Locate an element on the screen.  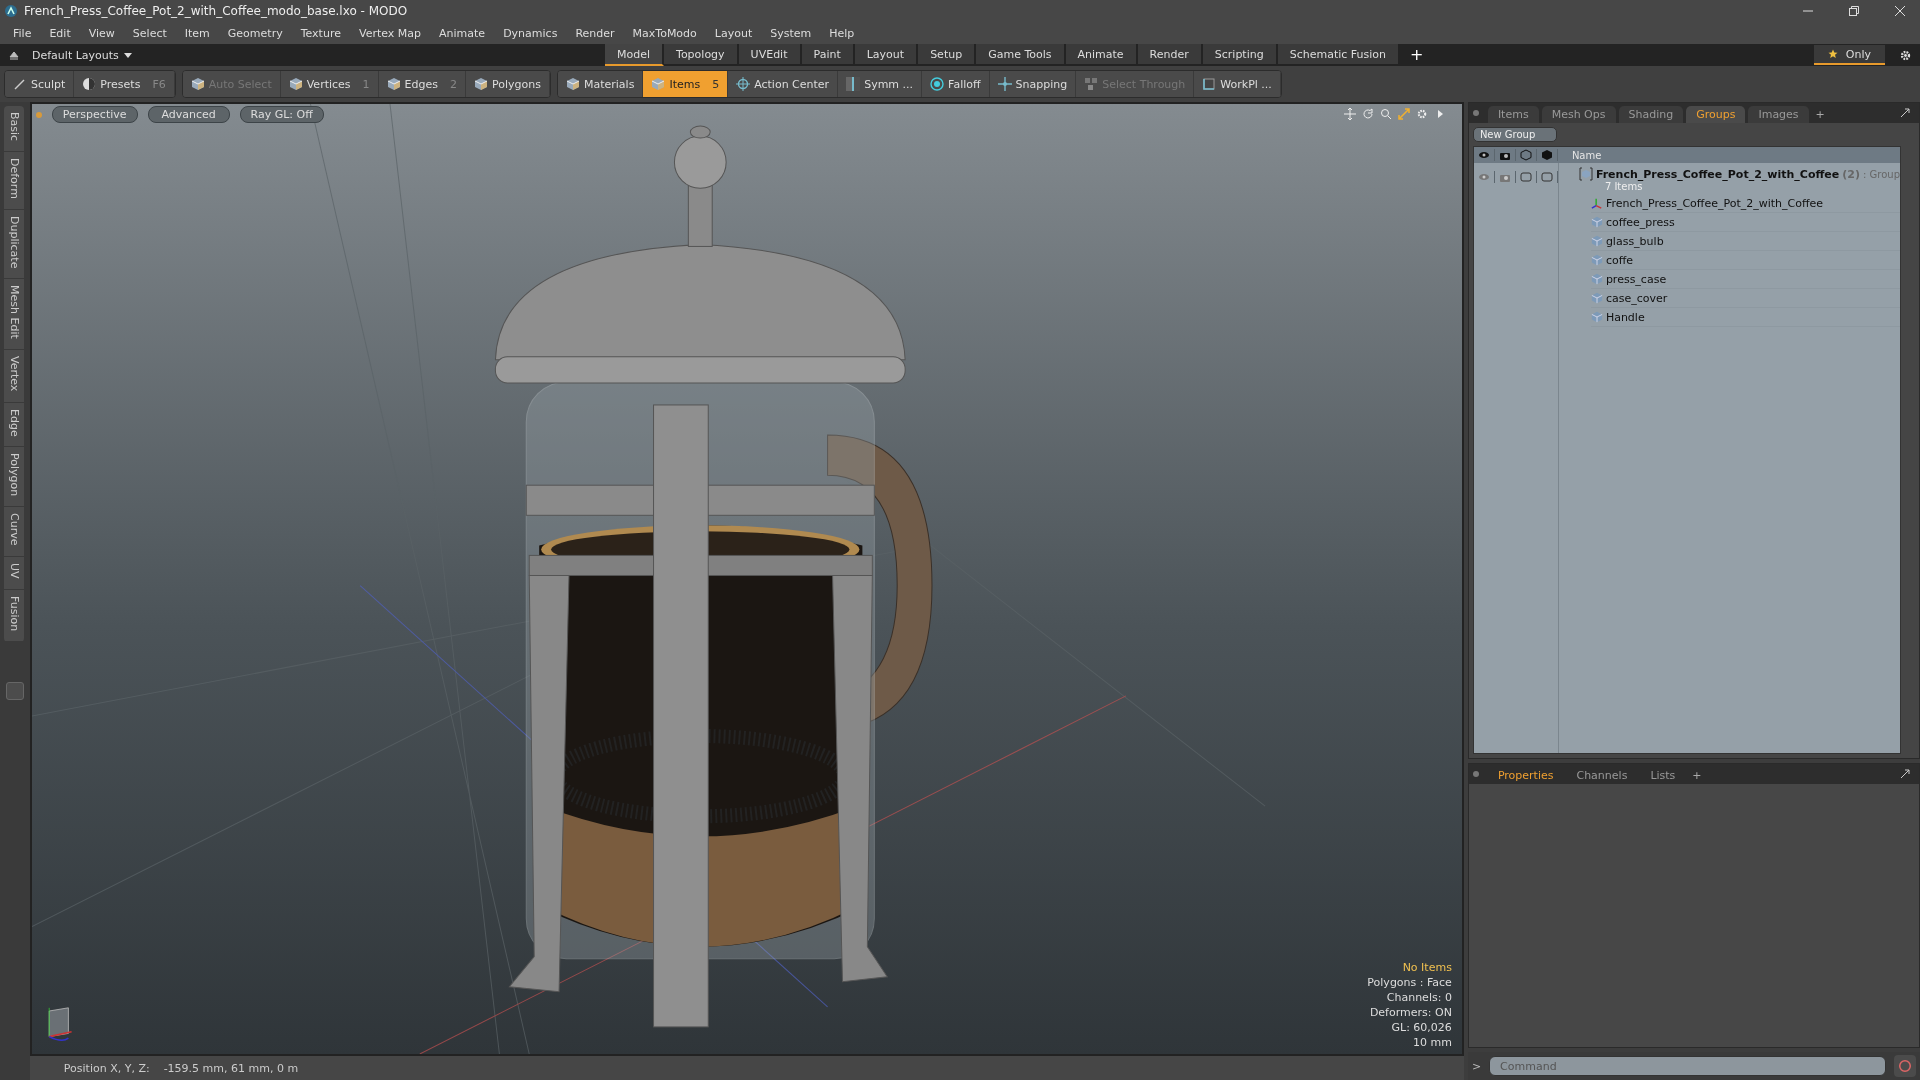
viewport-button: Perspective is located at coordinates (94, 114).